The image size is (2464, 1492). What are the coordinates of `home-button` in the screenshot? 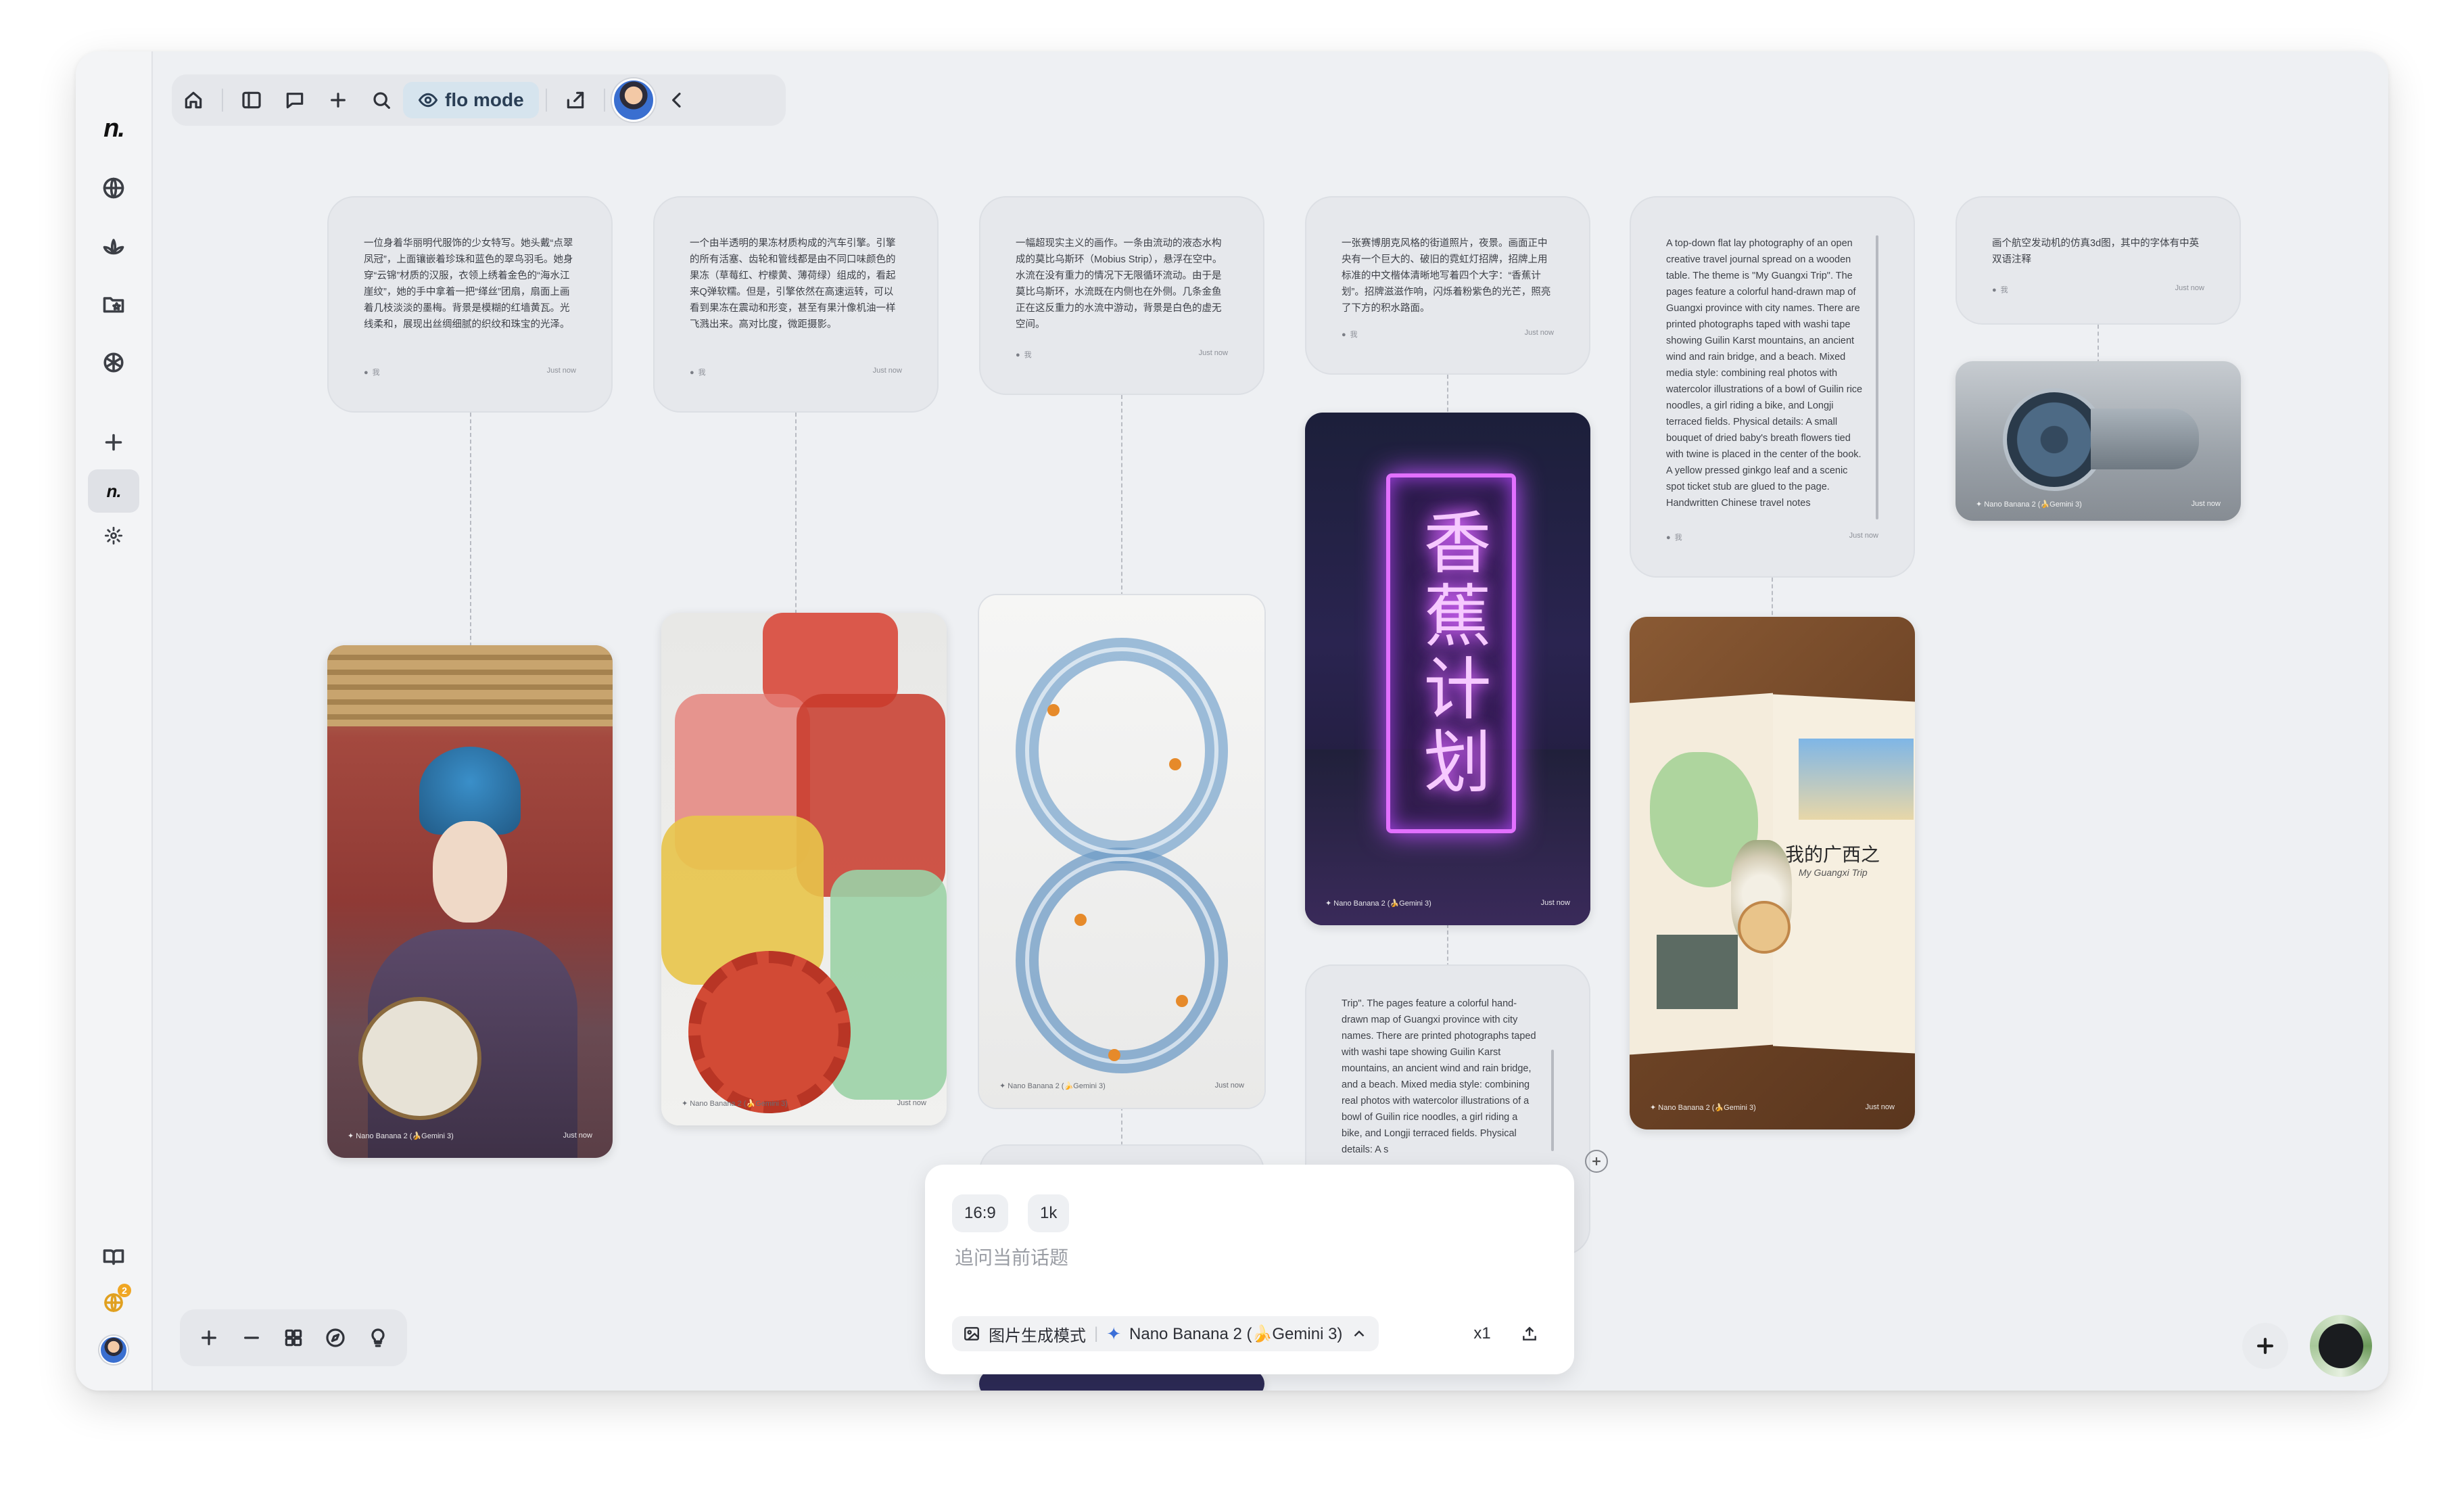 It's located at (193, 100).